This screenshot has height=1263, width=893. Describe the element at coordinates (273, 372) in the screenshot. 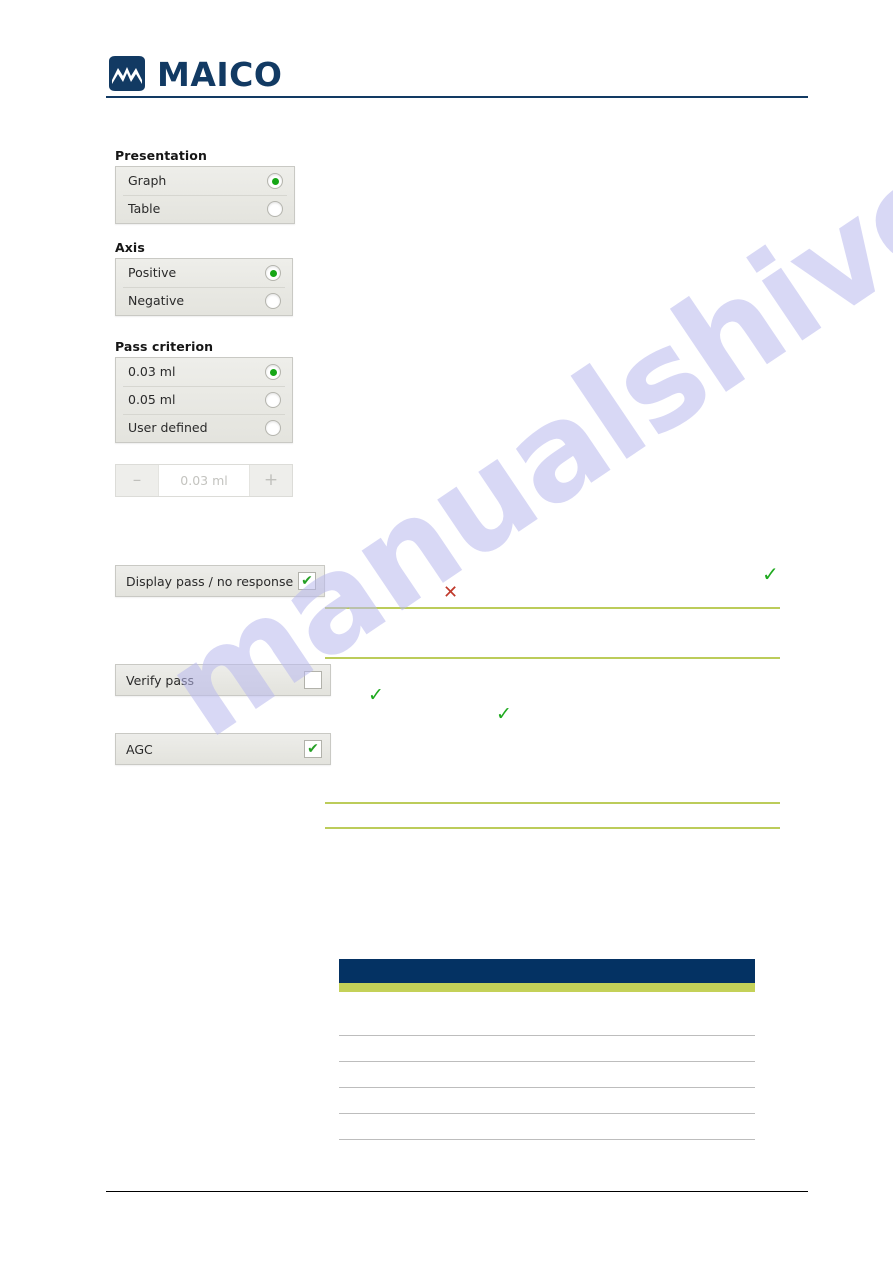

I see `radio-003ml-icon` at that location.